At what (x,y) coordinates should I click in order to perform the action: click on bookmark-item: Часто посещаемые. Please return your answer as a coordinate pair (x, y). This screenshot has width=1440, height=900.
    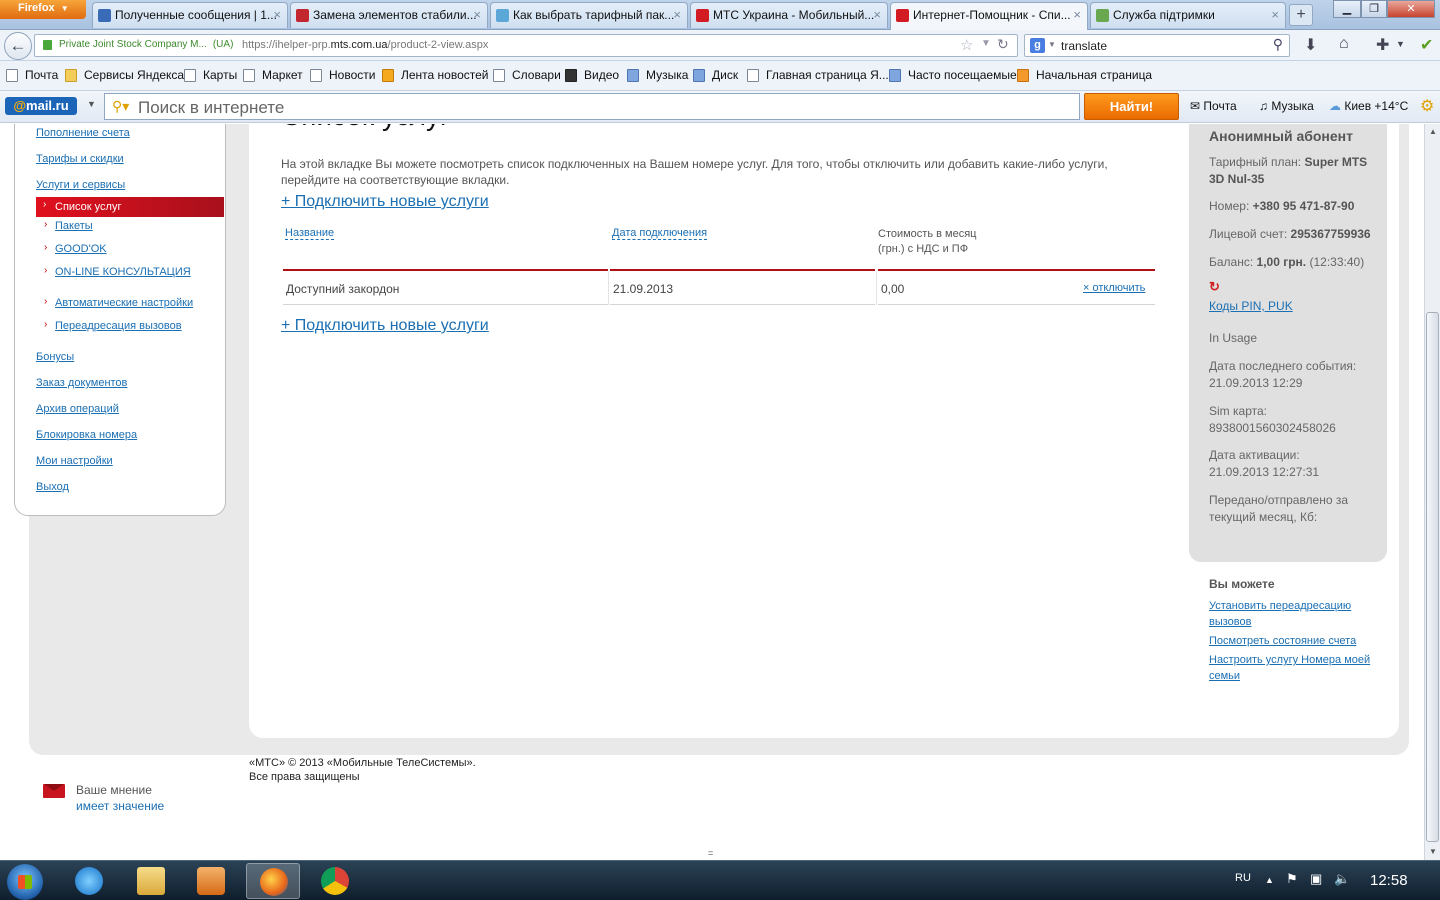
    Looking at the image, I should click on (953, 75).